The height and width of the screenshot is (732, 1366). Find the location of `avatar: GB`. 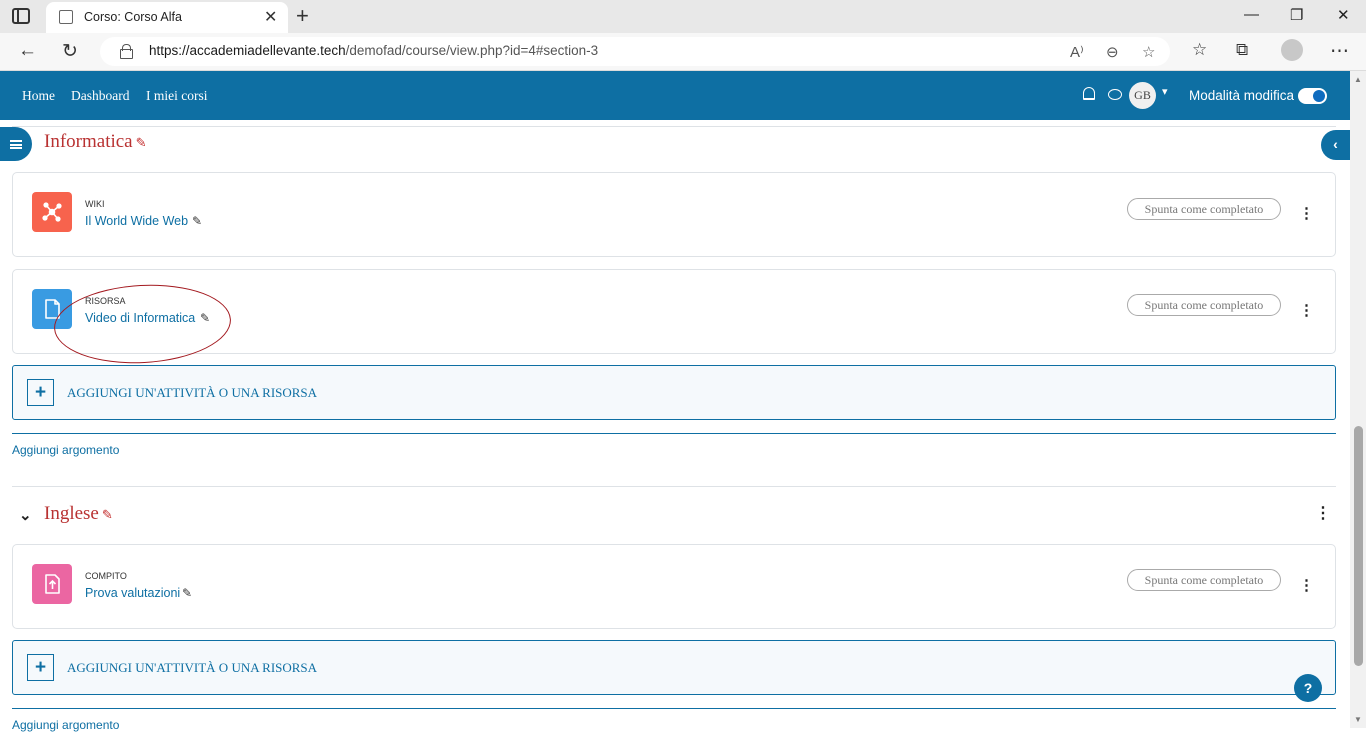

avatar: GB is located at coordinates (1142, 95).